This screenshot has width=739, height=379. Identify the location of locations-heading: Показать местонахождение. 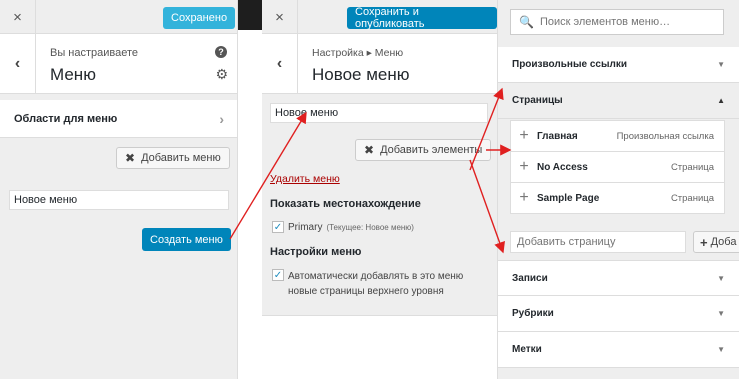
(345, 204).